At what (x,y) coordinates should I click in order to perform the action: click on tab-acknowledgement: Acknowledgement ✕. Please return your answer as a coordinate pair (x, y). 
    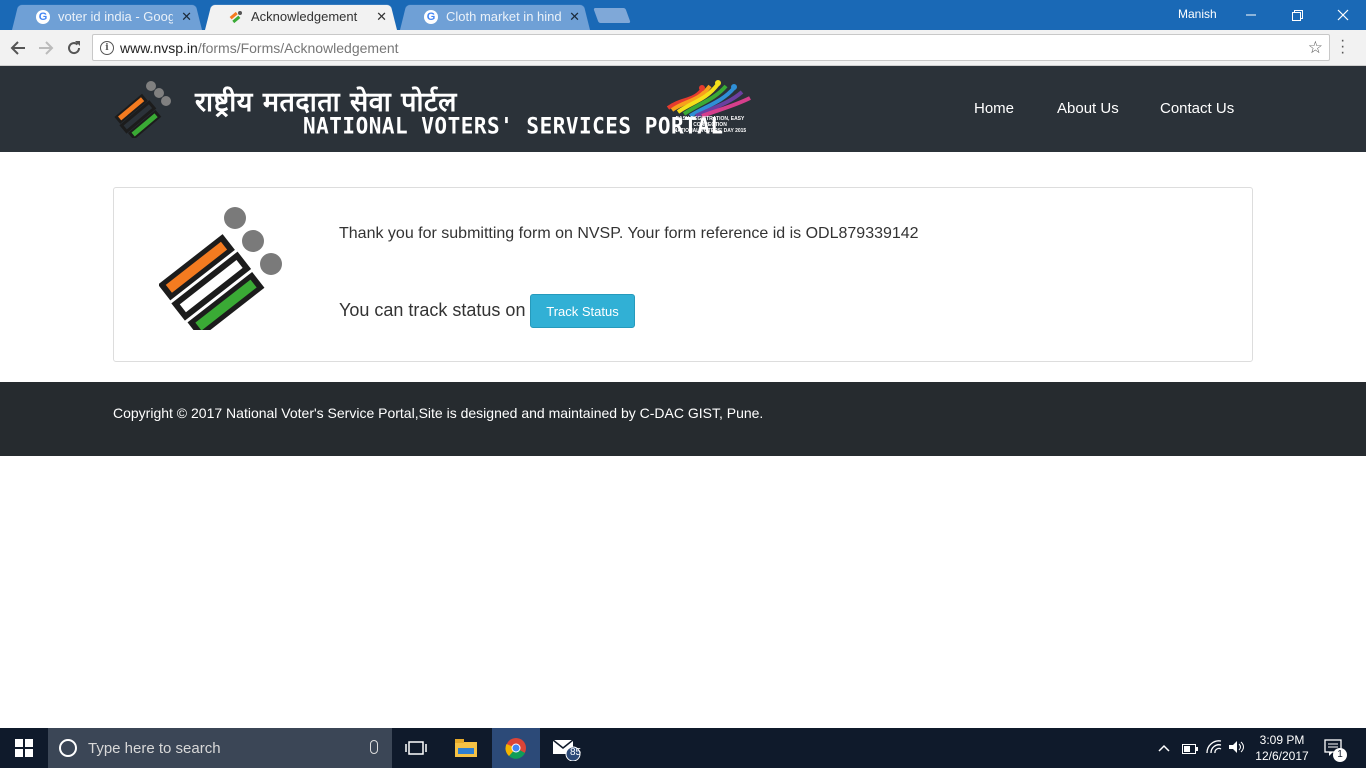
    Looking at the image, I should click on (301, 17).